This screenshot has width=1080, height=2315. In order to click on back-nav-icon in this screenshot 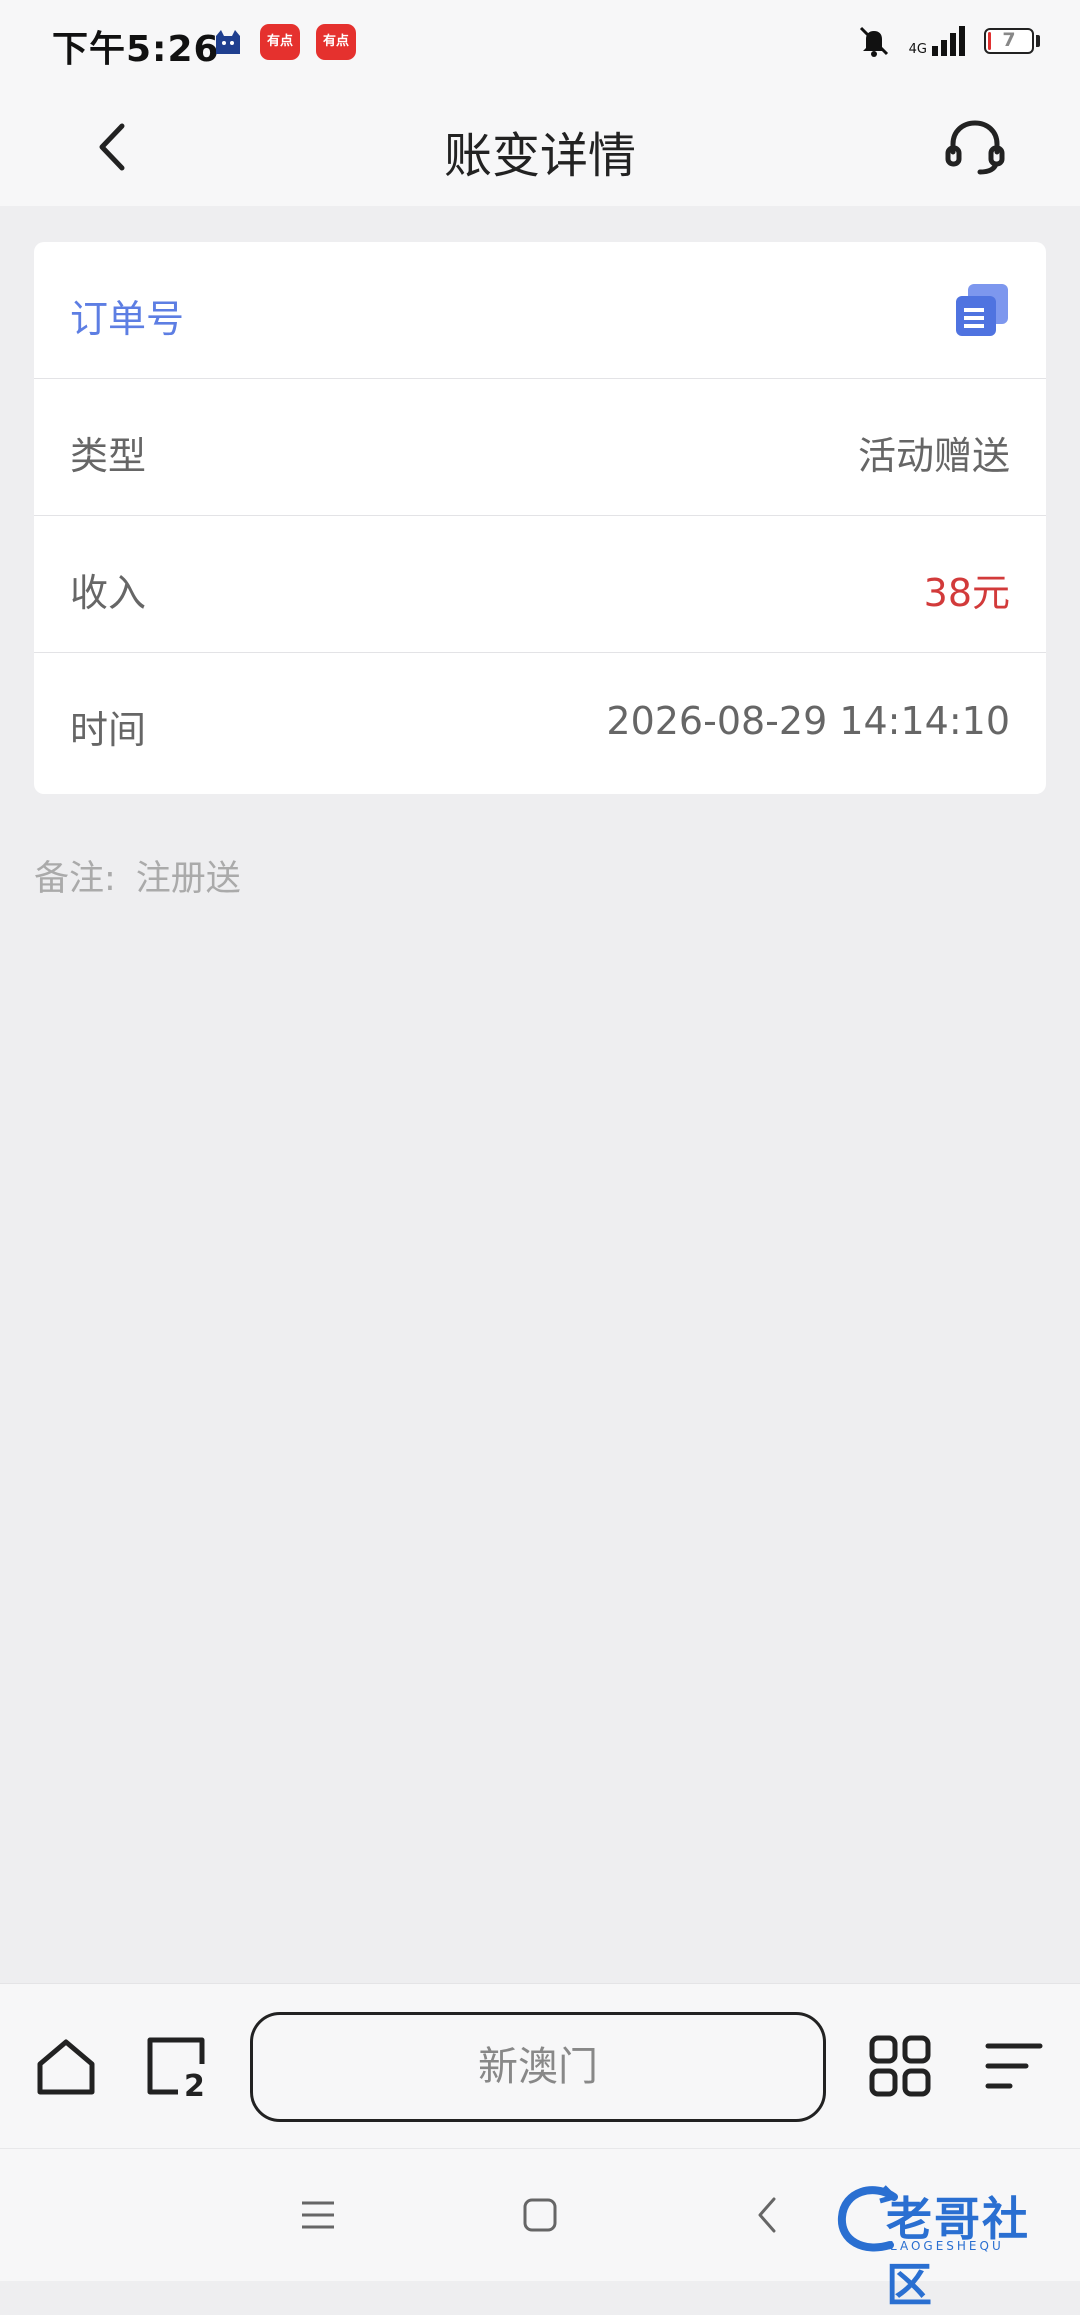, I will do `click(768, 2215)`.